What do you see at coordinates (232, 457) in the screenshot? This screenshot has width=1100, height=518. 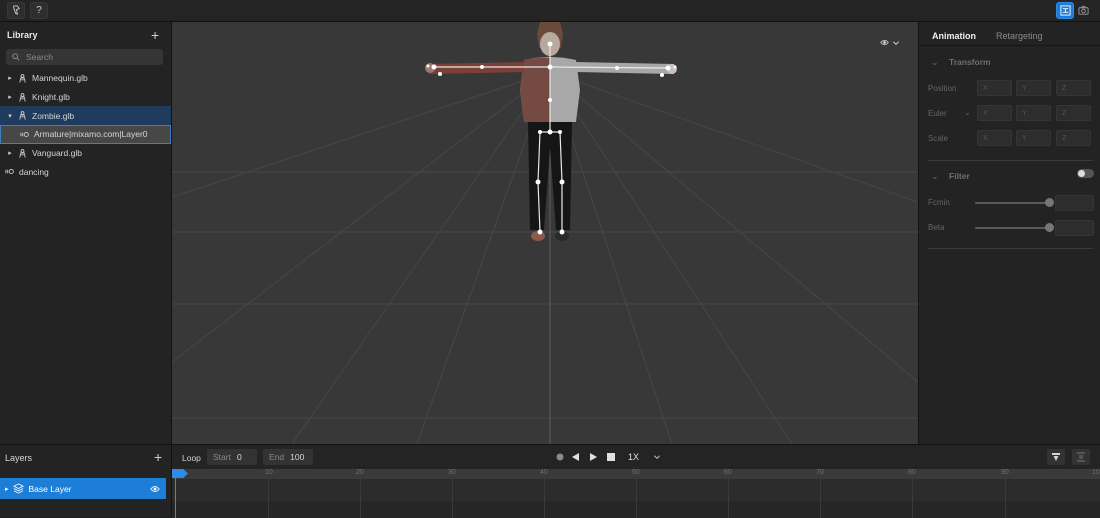 I see `start-frame-input: Start 0` at bounding box center [232, 457].